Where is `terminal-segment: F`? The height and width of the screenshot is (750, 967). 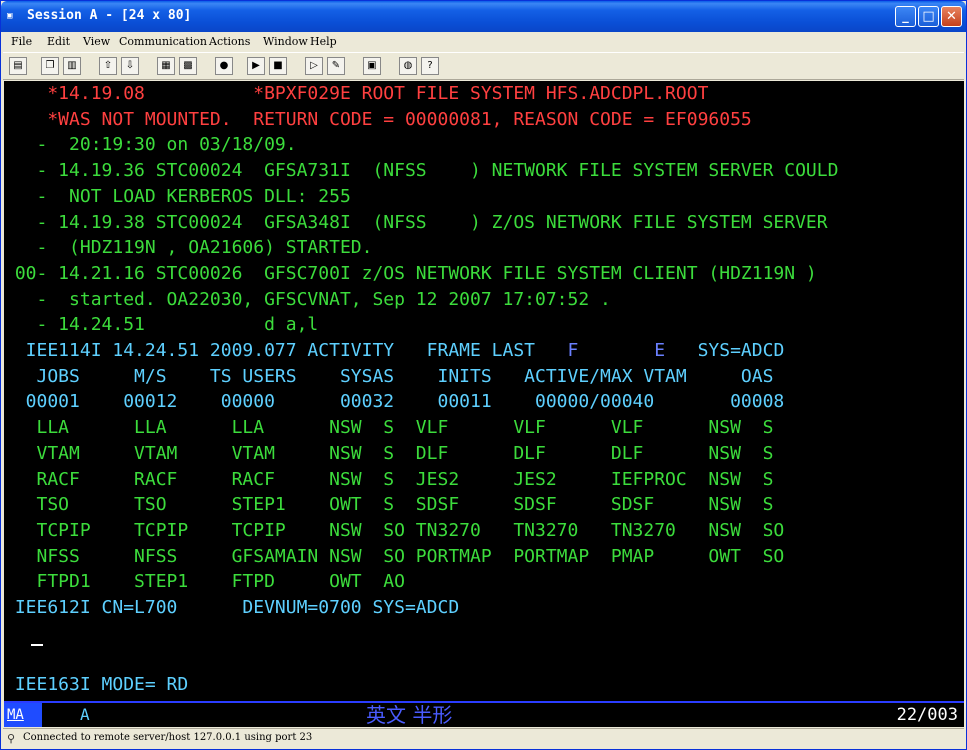
terminal-segment: F is located at coordinates (600, 350).